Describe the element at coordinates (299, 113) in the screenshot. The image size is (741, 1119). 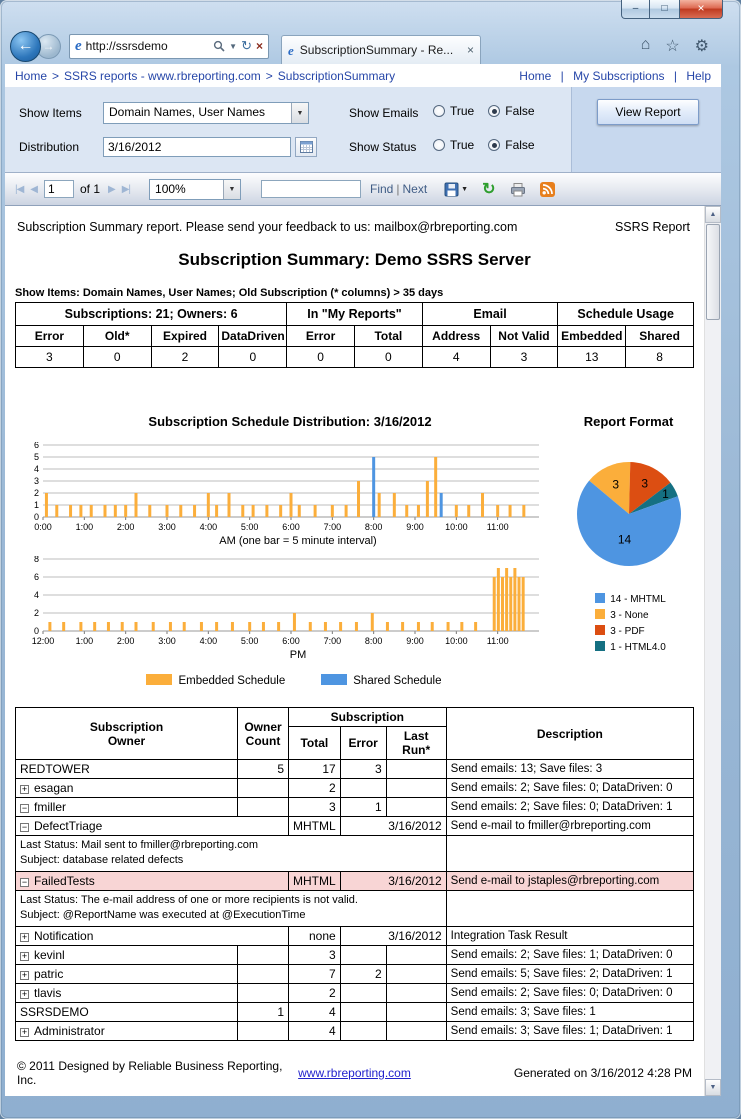
I see `dropdown-arrow-icon: ▼` at that location.